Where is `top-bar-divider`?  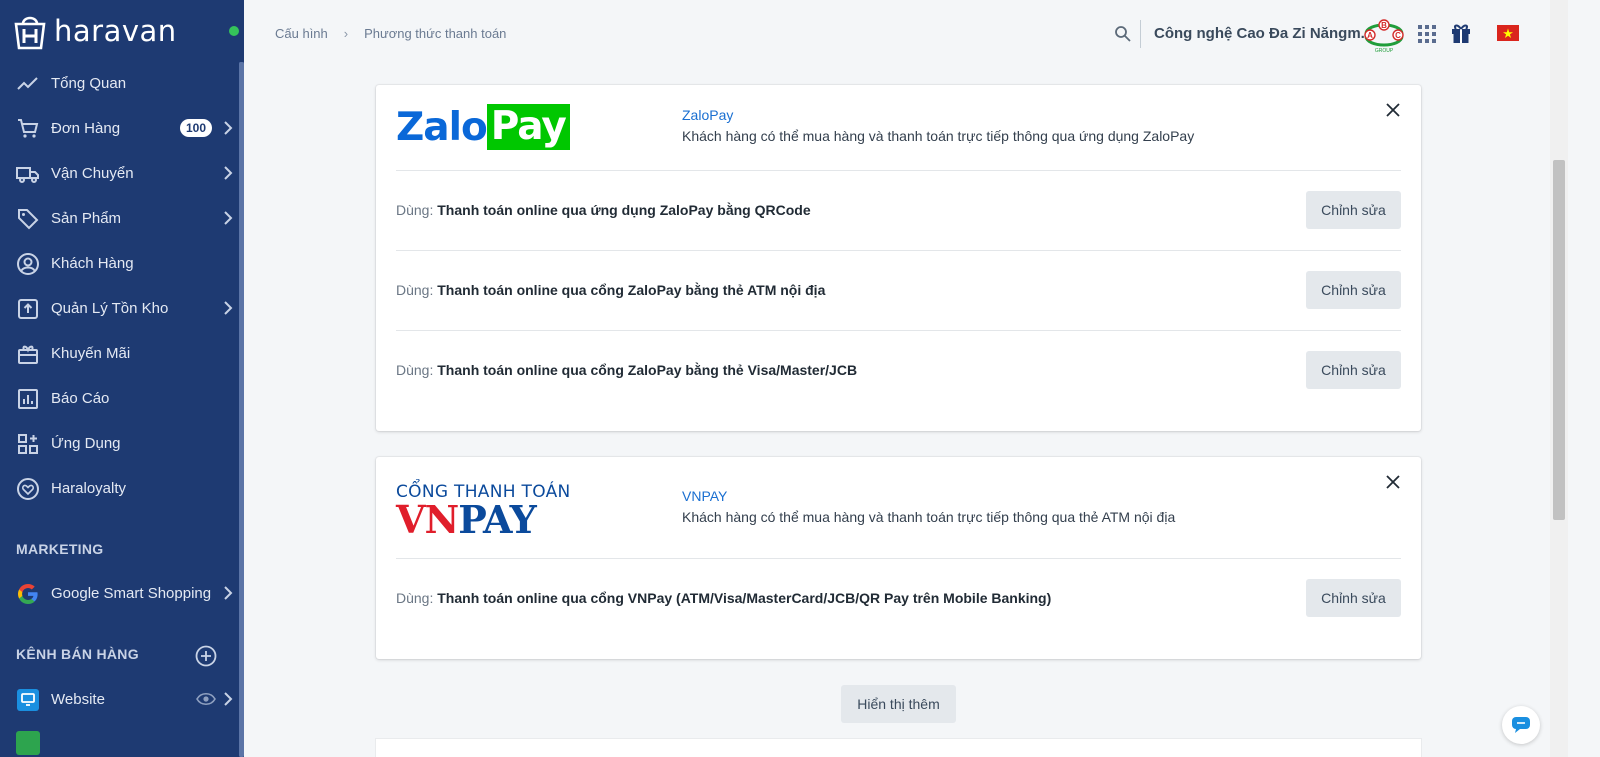
top-bar-divider is located at coordinates (1140, 34).